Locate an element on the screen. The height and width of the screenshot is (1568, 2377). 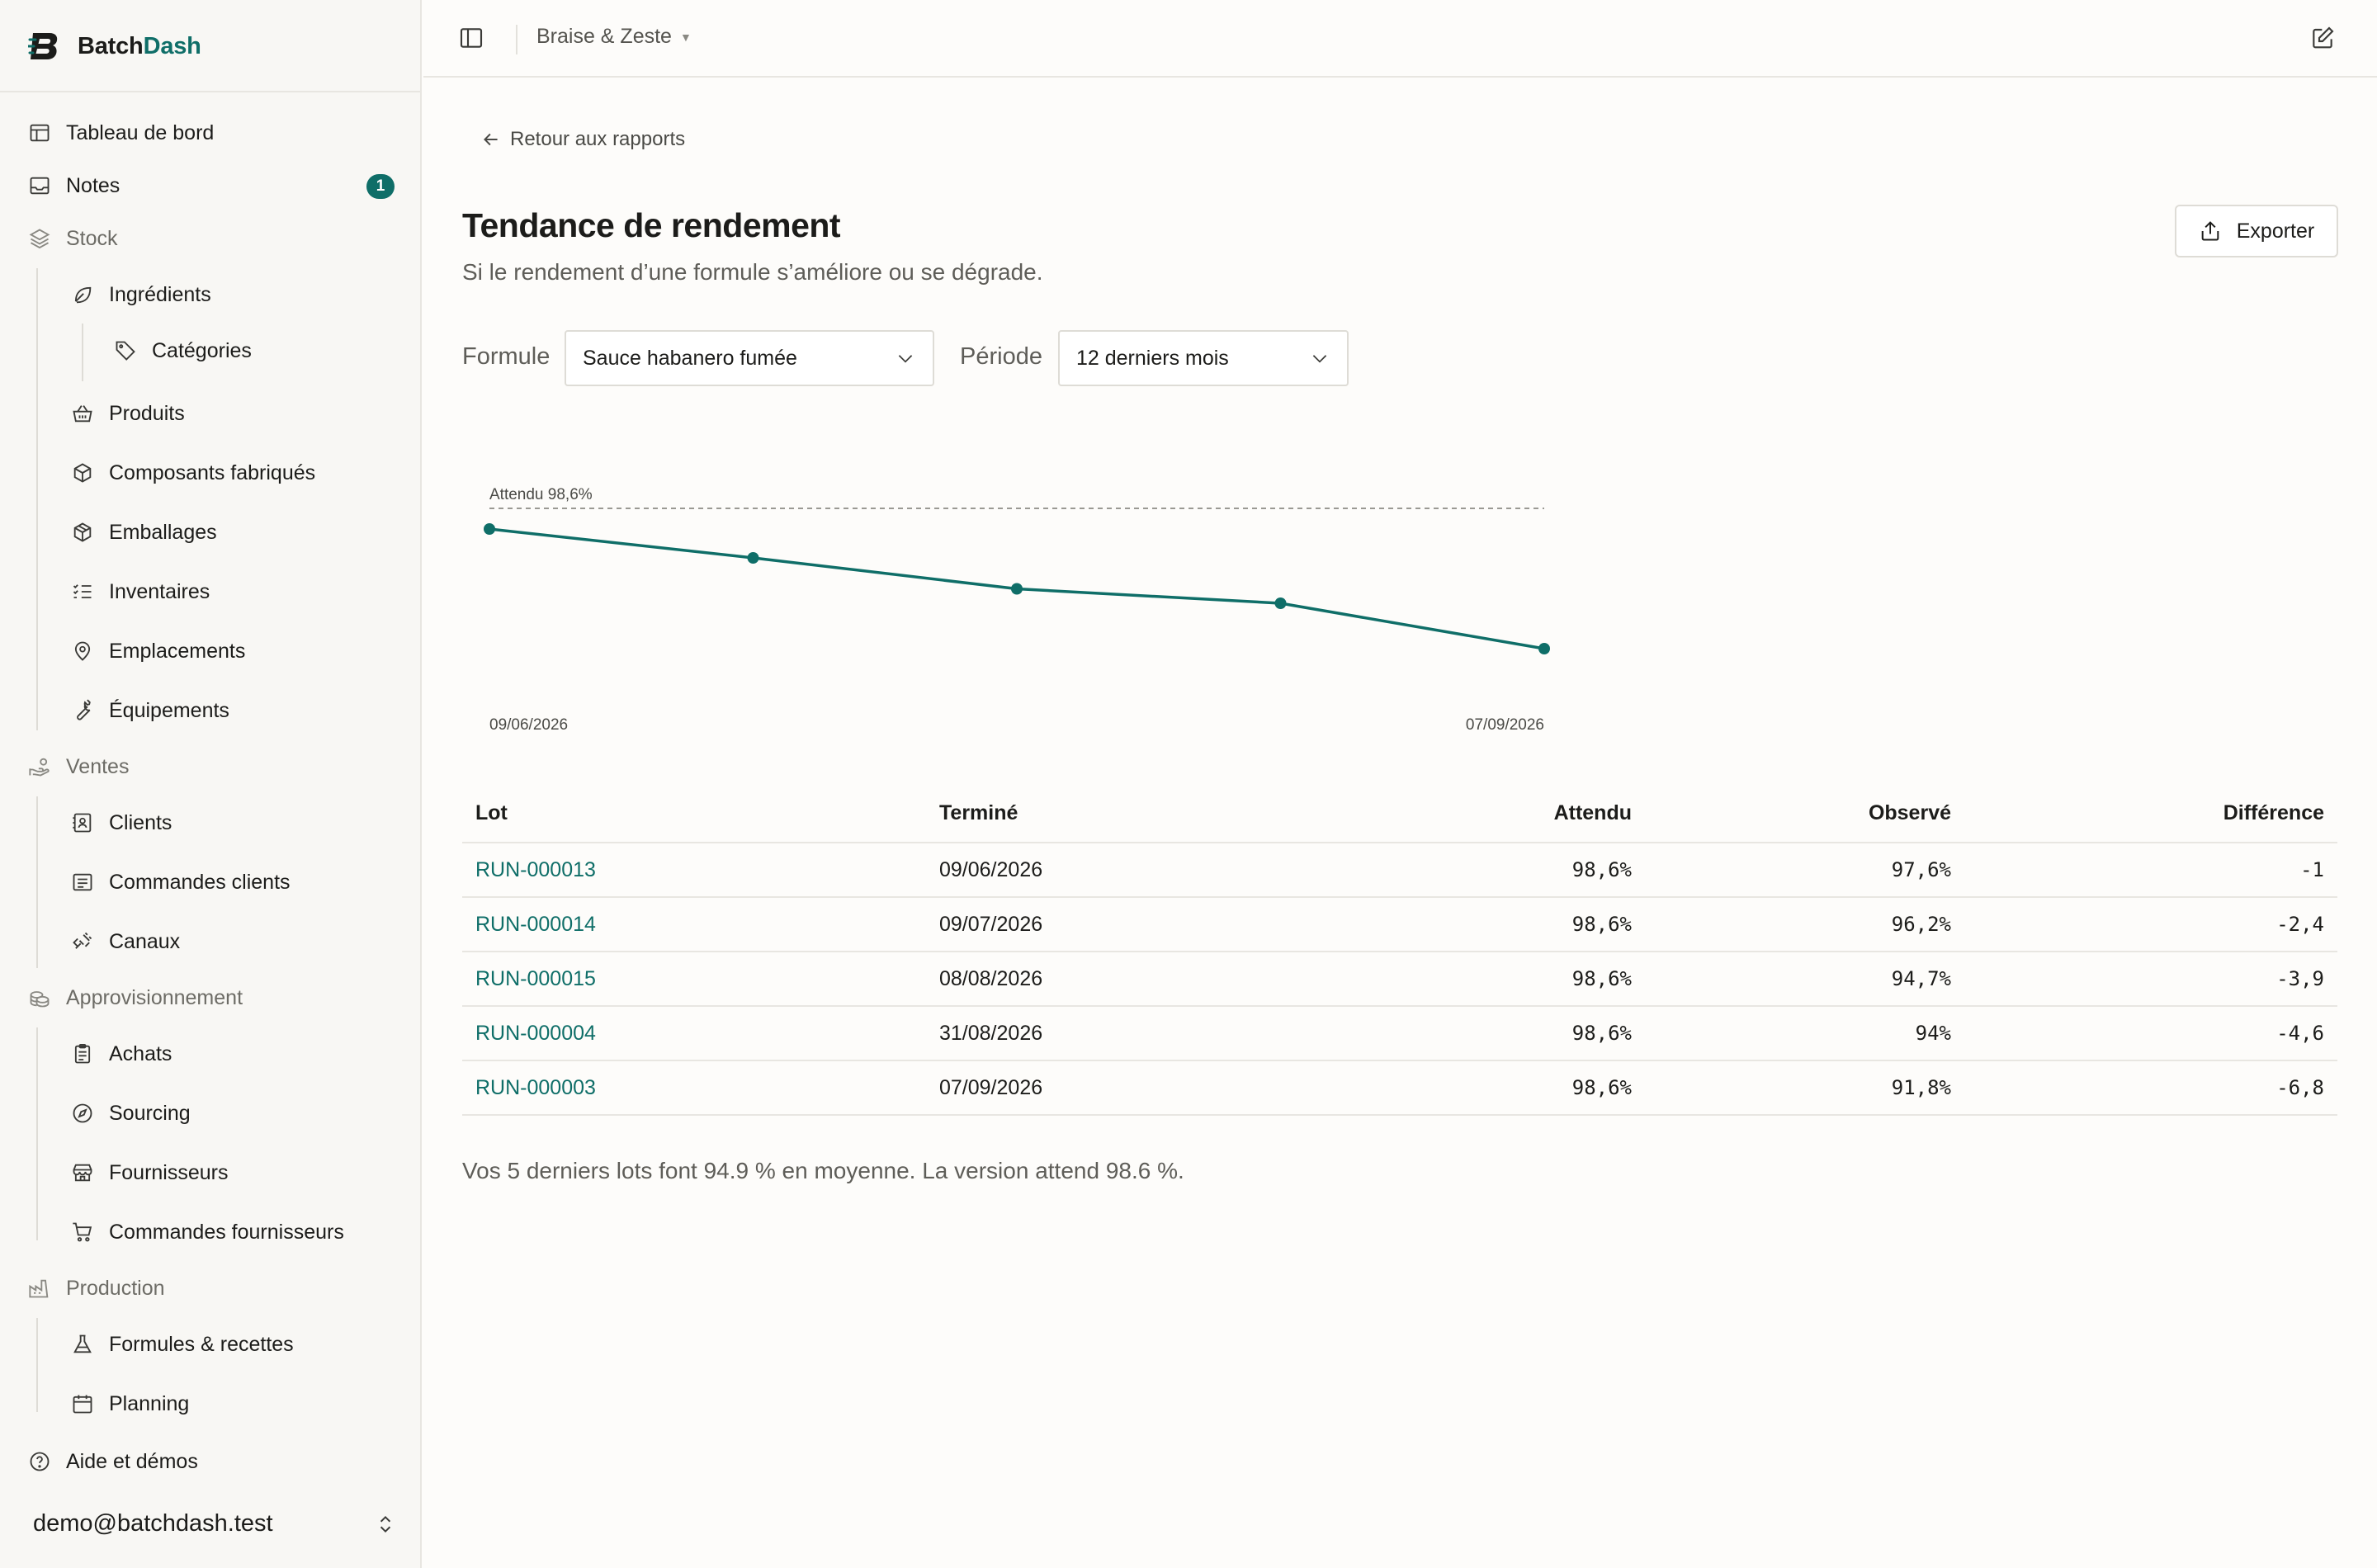
chevron-down-icon is located at coordinates (905, 358).